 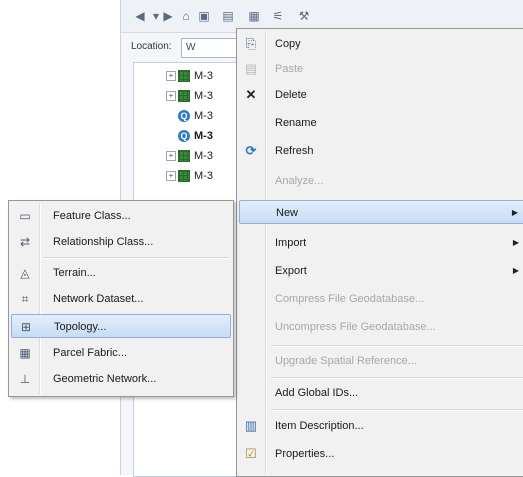 What do you see at coordinates (289, 69) in the screenshot?
I see `menu-item-label: Paste` at bounding box center [289, 69].